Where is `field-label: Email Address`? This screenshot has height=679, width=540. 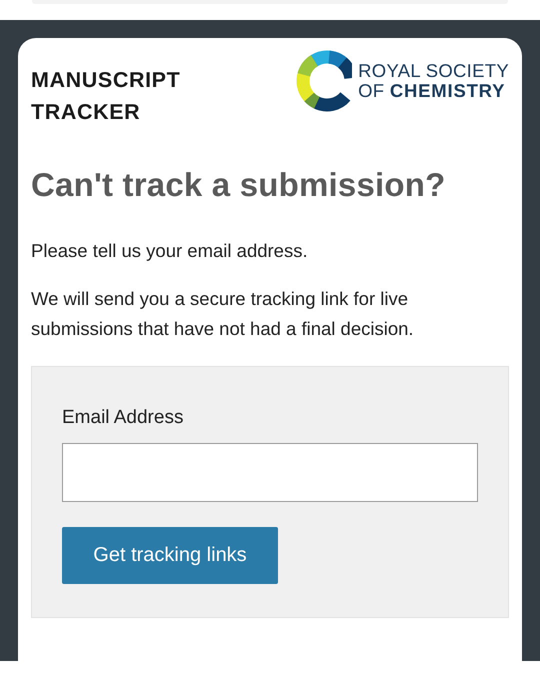
field-label: Email Address is located at coordinates (123, 418).